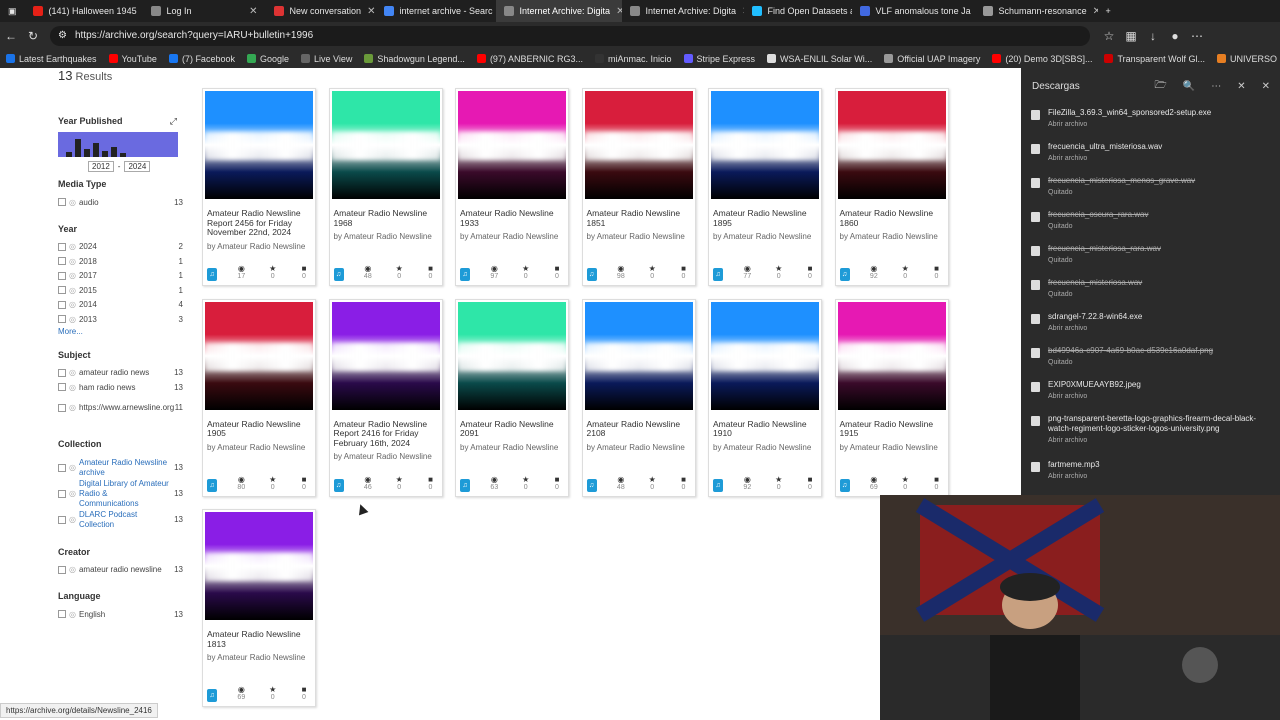 Image resolution: width=1280 pixels, height=720 pixels. I want to click on download-icon: ↓, so click(1153, 36).